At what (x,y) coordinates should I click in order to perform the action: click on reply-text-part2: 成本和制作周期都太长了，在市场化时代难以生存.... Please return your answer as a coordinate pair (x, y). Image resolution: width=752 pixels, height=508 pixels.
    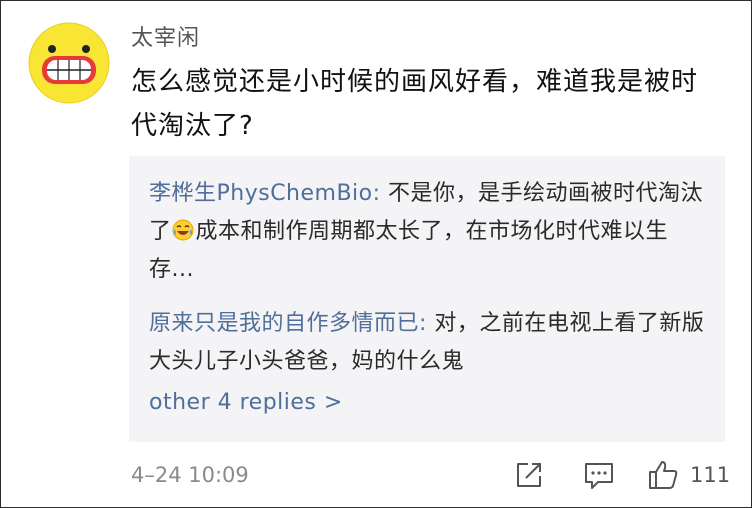
    Looking at the image, I should click on (409, 250).